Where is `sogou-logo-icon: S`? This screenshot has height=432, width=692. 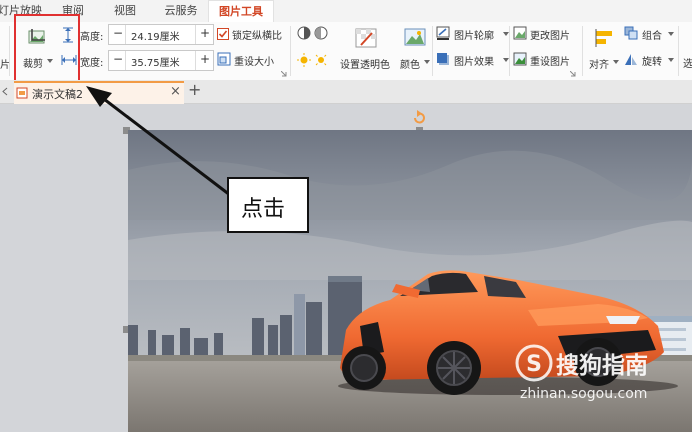 sogou-logo-icon: S is located at coordinates (534, 363).